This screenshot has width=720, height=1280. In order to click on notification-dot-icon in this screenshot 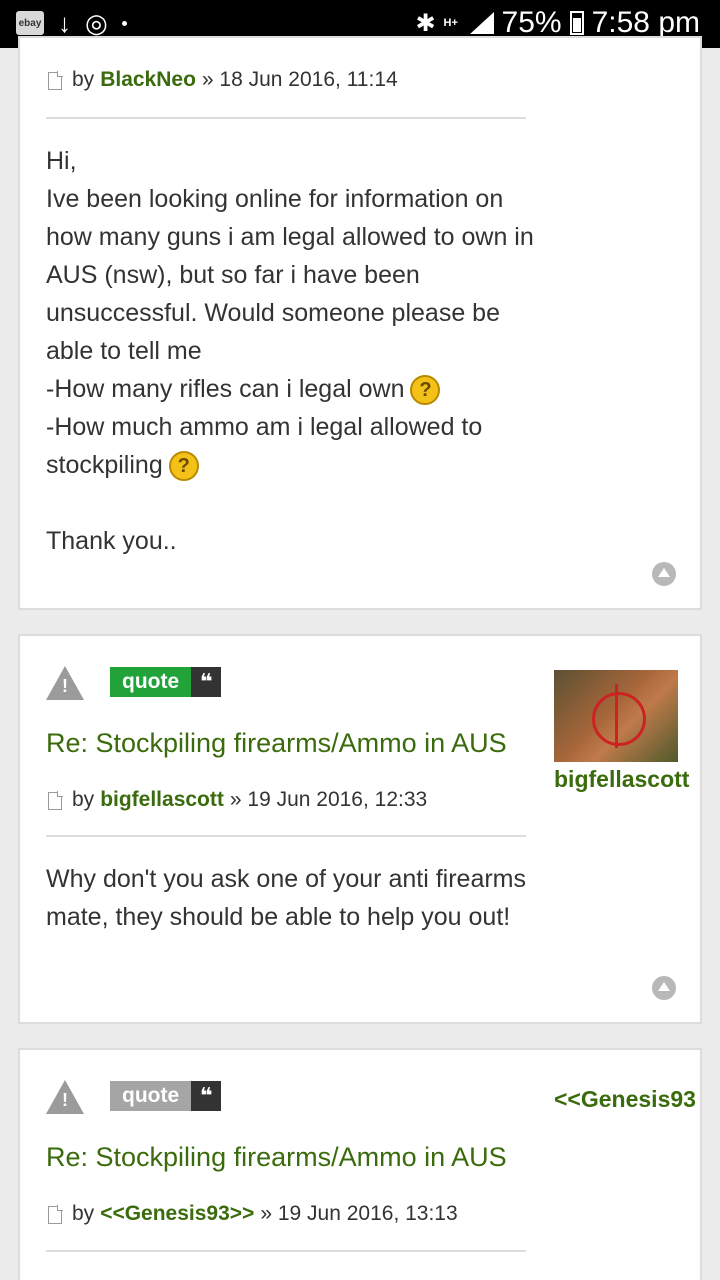, I will do `click(124, 23)`.